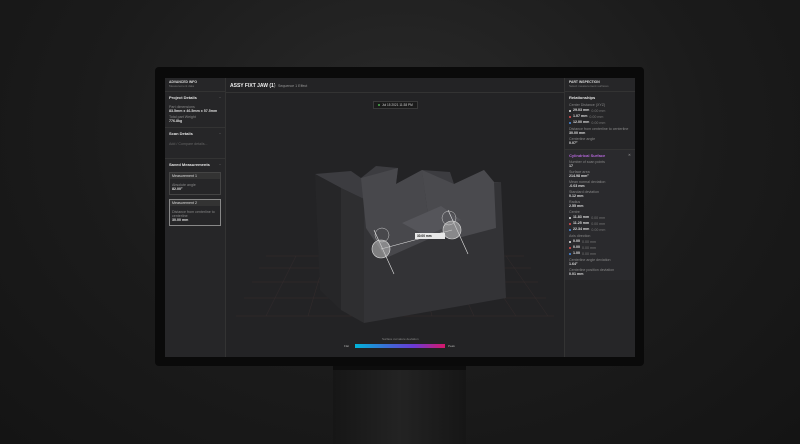 This screenshot has height=444, width=800. Describe the element at coordinates (573, 143) in the screenshot. I see `centerline-angle-value: 0.07°` at that location.